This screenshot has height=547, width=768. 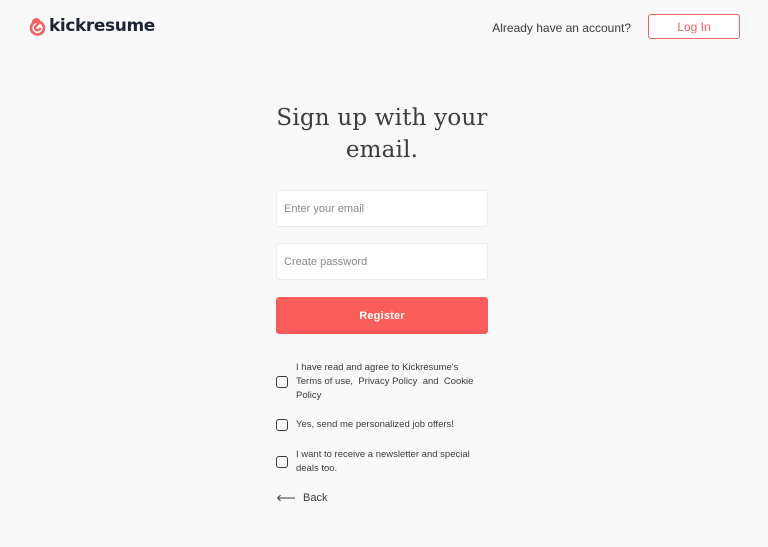 I want to click on job-offers-consent-row: Yes, send me personalized job offers!, so click(x=383, y=425).